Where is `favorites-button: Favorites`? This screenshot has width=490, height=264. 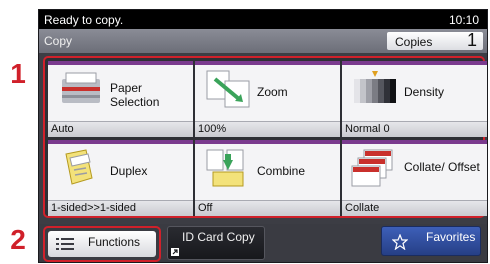
favorites-button: Favorites is located at coordinates (431, 241).